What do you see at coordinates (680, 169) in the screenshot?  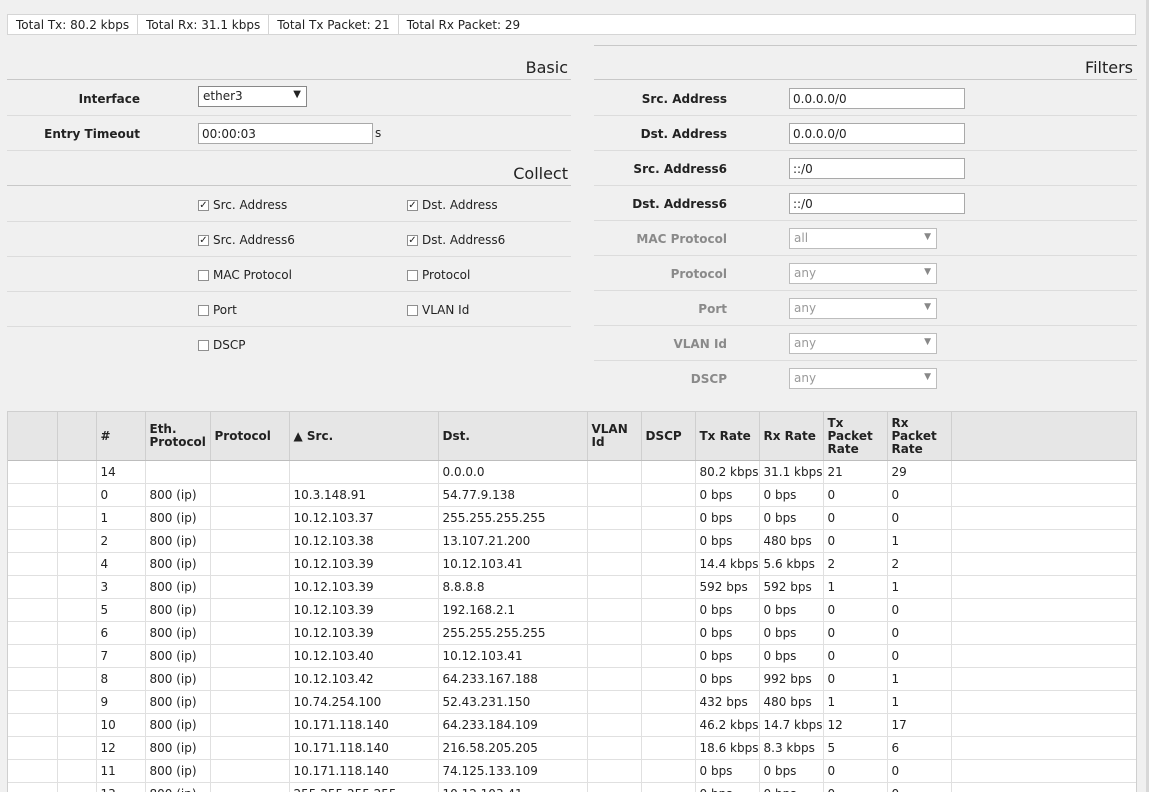 I see `filter-src-address6-label: Src. Address6` at bounding box center [680, 169].